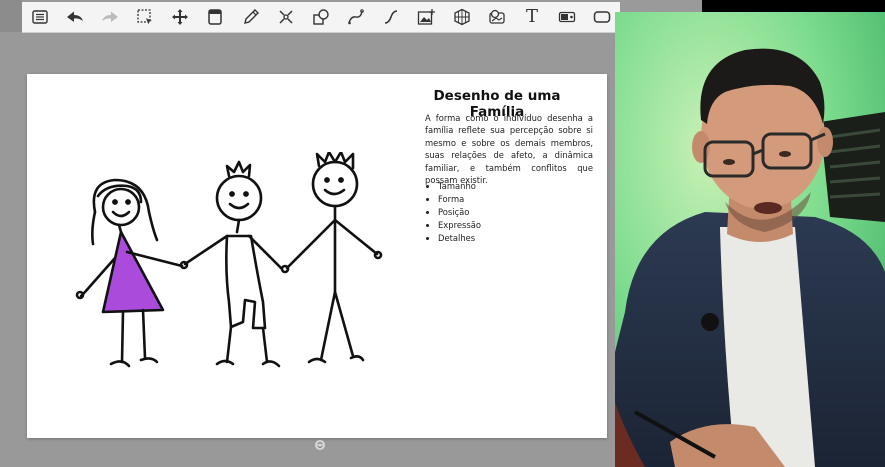 This screenshot has height=467, width=885. I want to click on menu-icon, so click(39, 17).